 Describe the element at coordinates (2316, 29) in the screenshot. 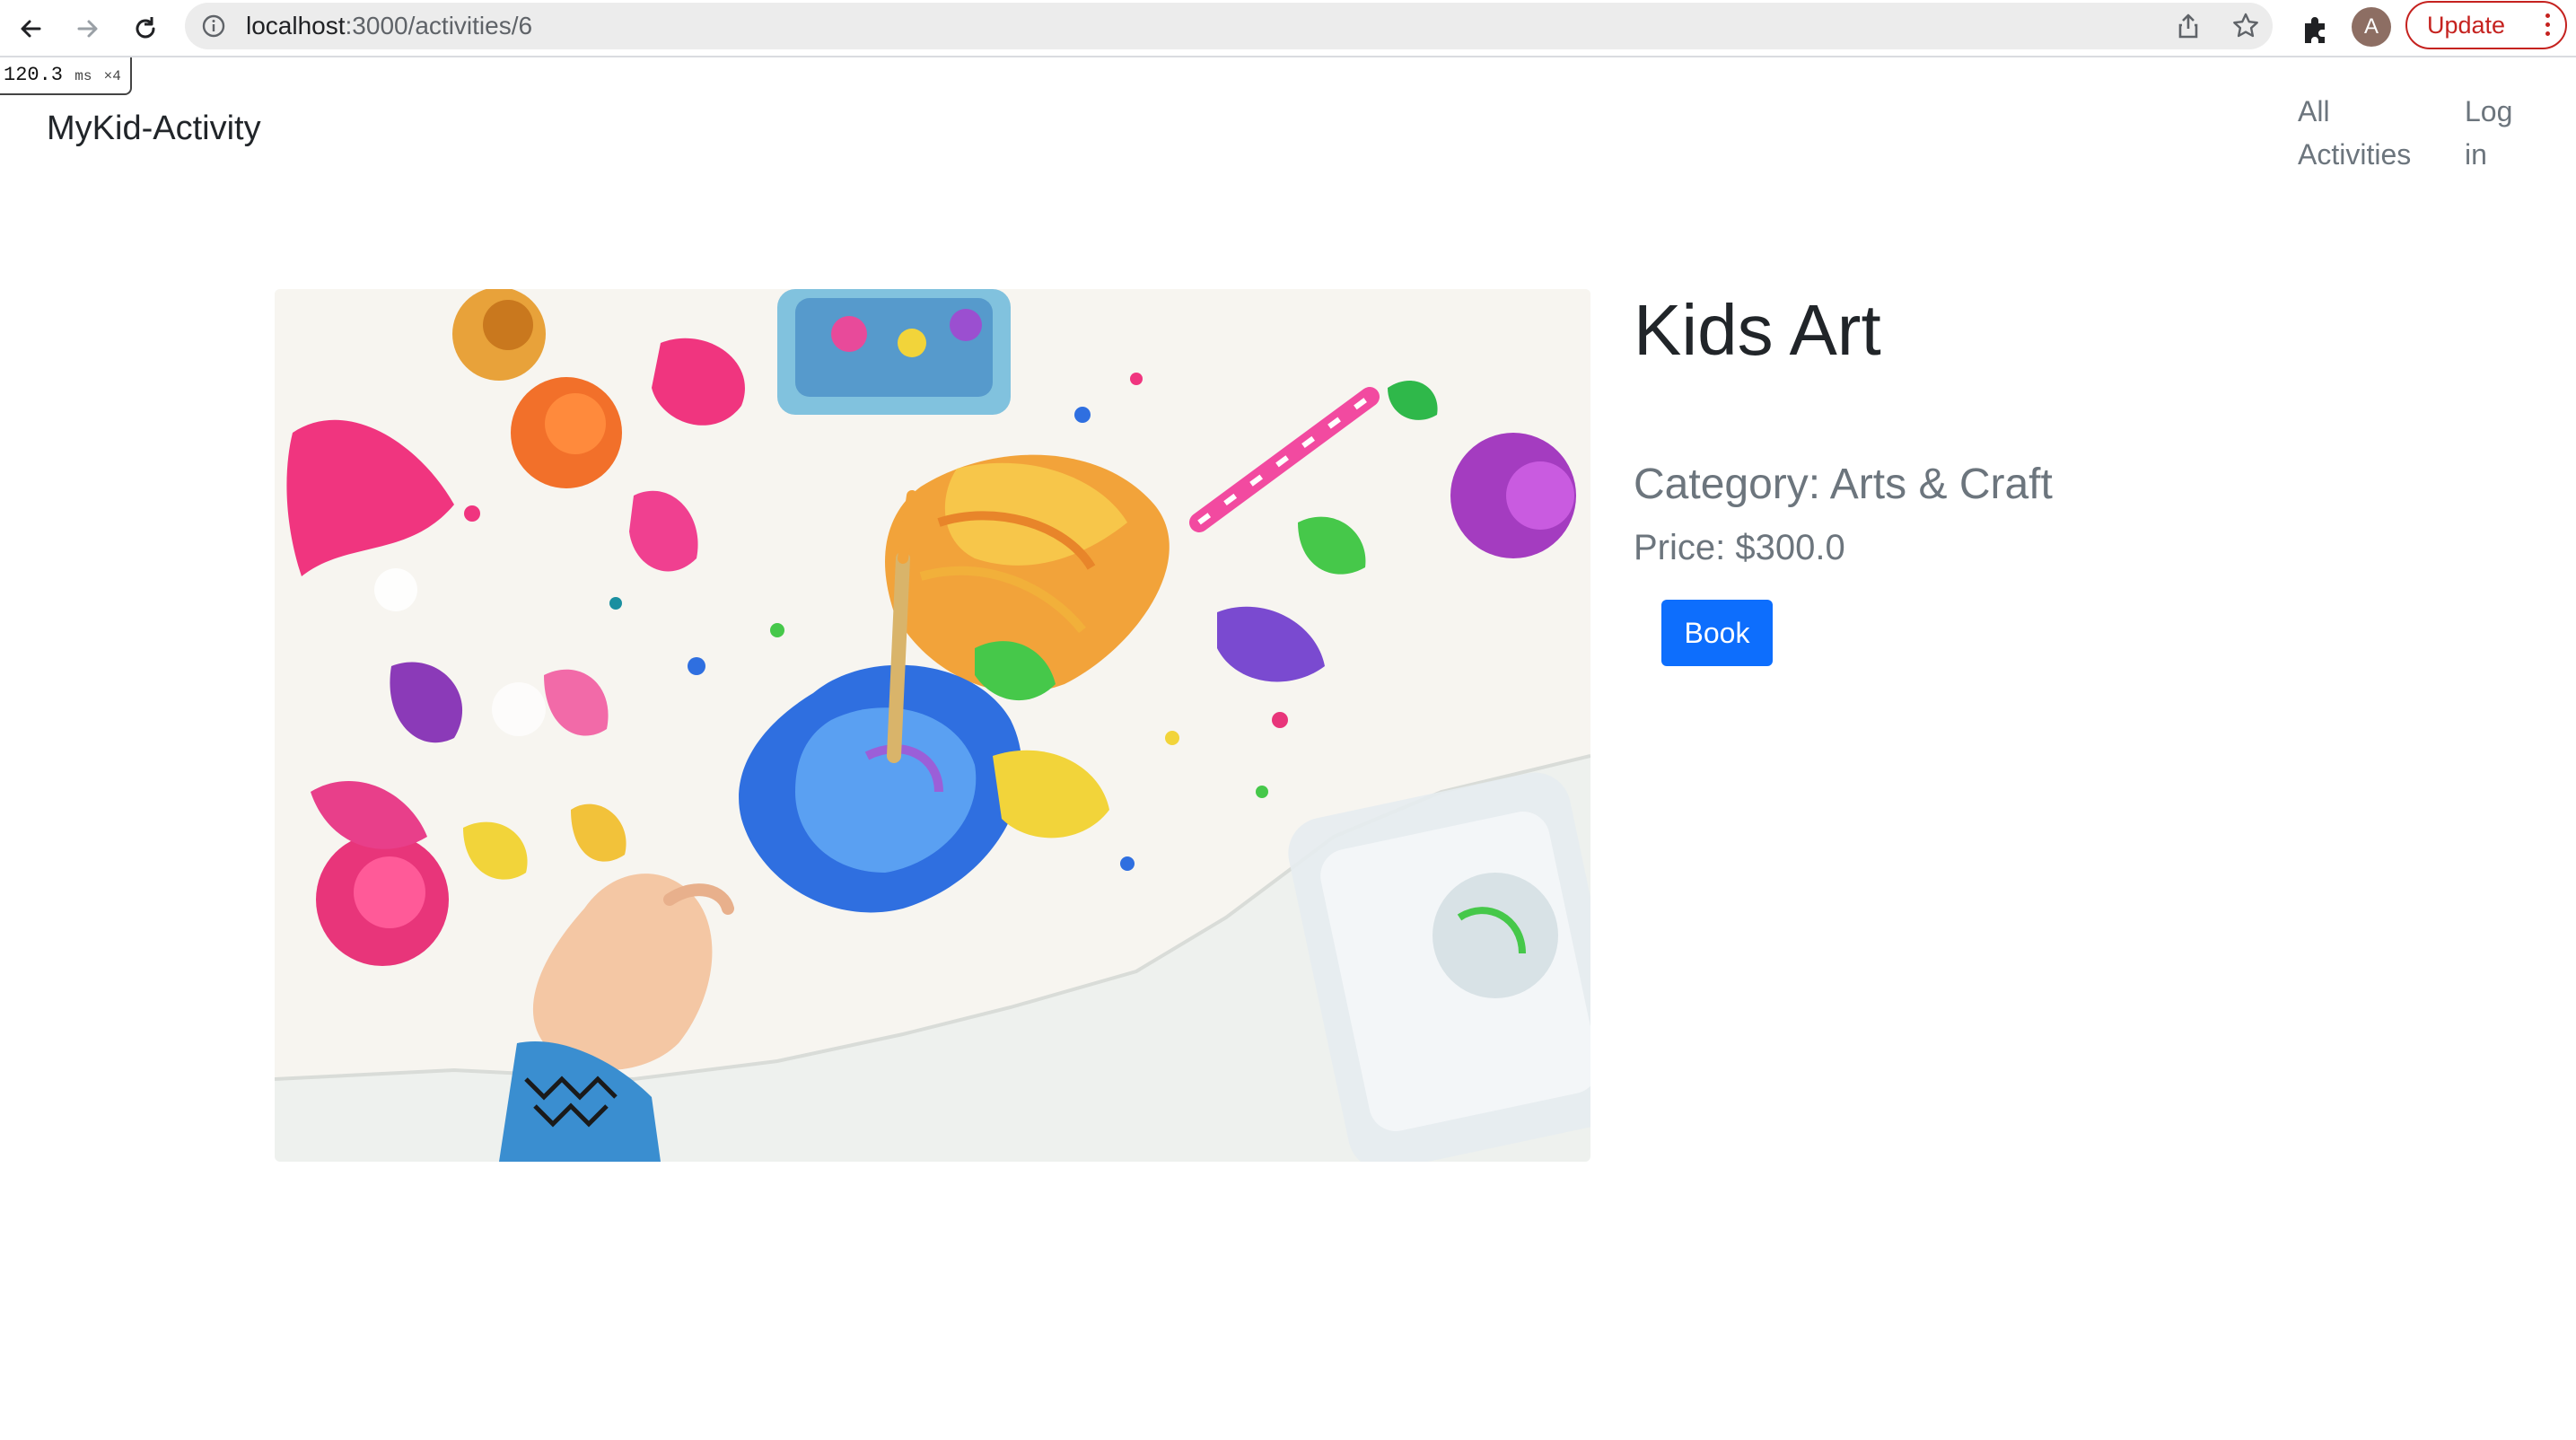

I see `extensions-puzzle-icon` at that location.